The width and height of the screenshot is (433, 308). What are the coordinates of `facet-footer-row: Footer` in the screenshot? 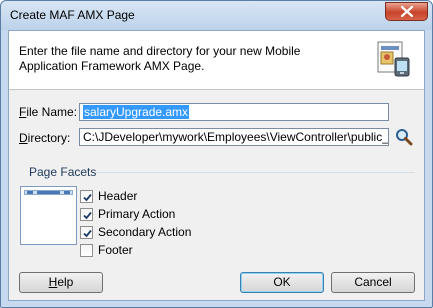 It's located at (106, 250).